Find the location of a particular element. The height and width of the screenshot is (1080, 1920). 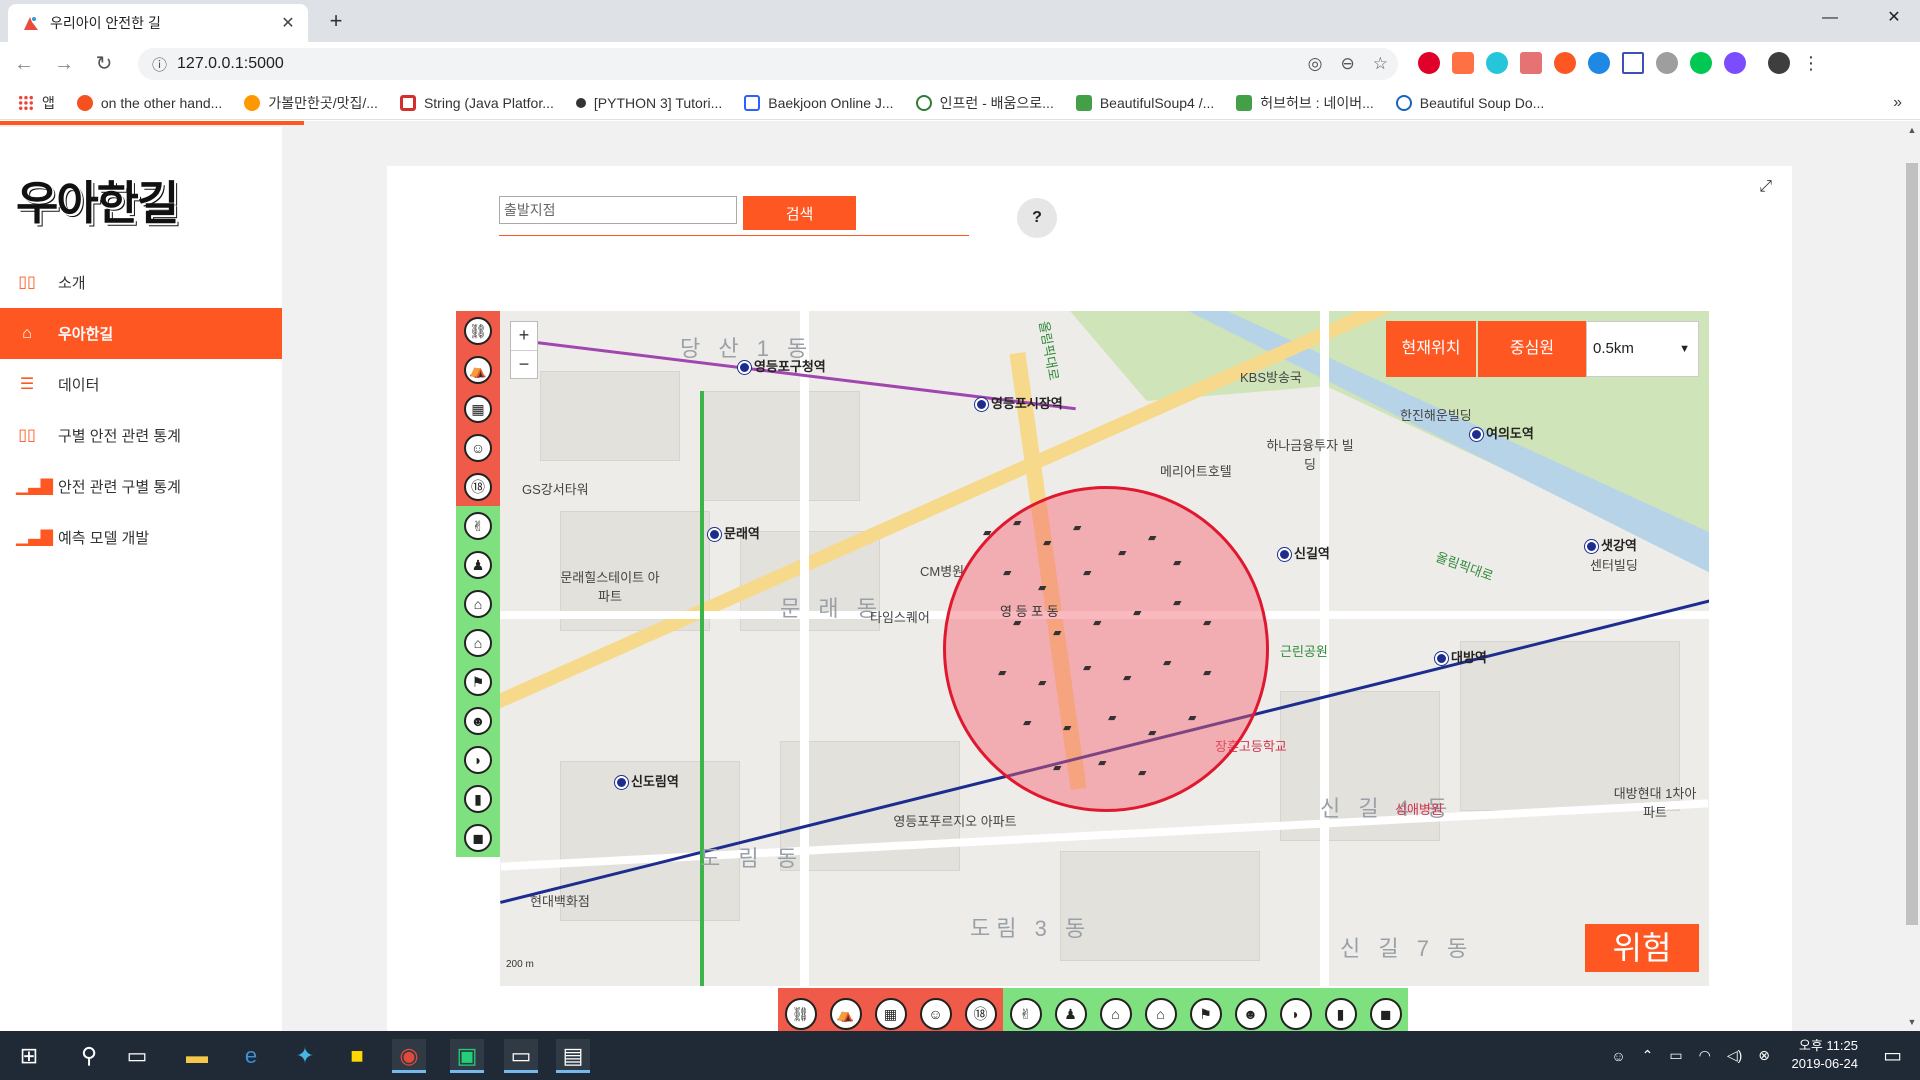

strip-category-cctv: ◼ is located at coordinates (478, 837).